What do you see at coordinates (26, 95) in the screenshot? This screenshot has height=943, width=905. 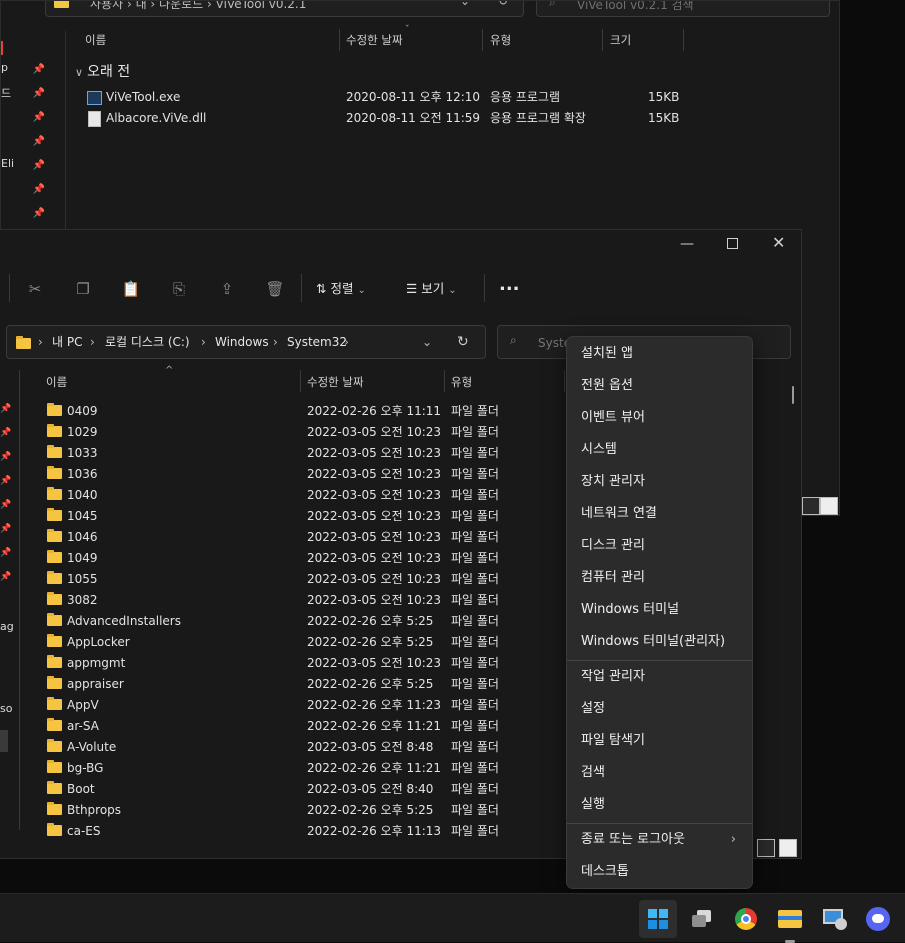 I see `nav-item: 드 📌` at bounding box center [26, 95].